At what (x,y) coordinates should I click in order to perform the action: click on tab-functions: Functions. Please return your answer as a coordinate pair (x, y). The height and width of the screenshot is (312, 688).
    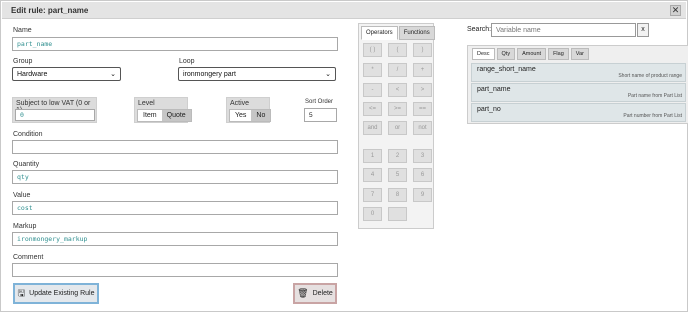
    Looking at the image, I should click on (416, 33).